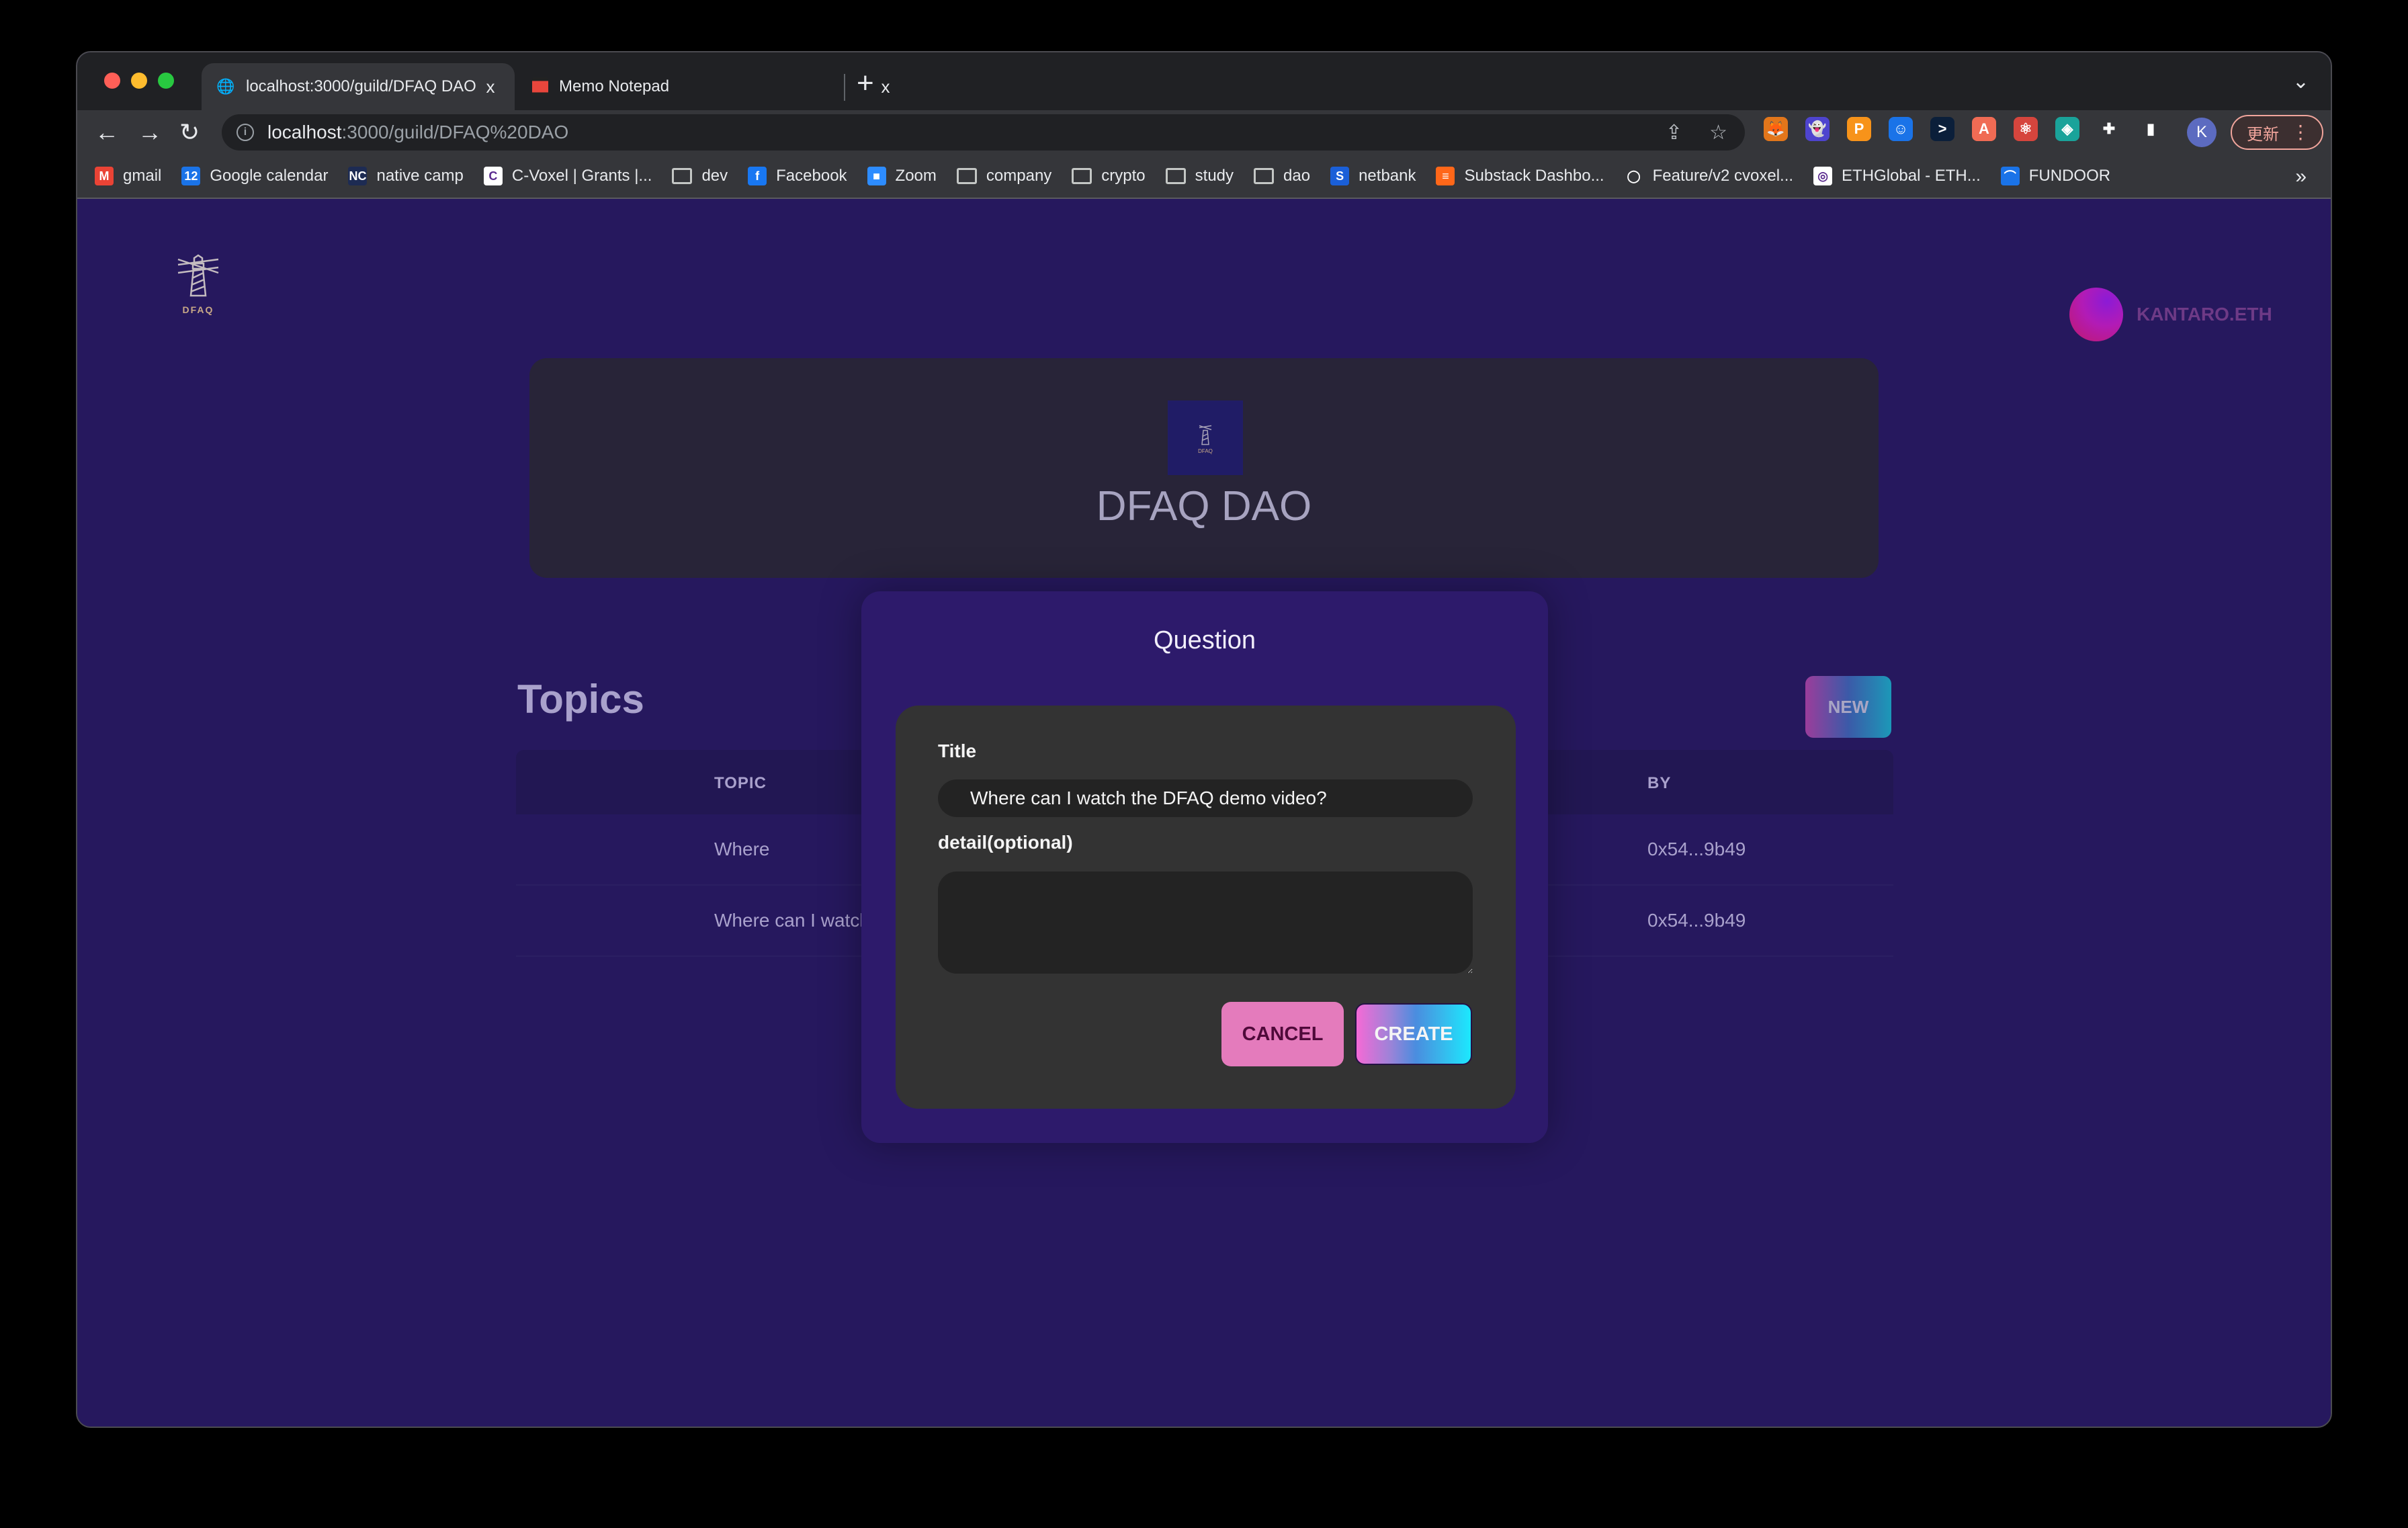  I want to click on topics-heading: Topics, so click(580, 700).